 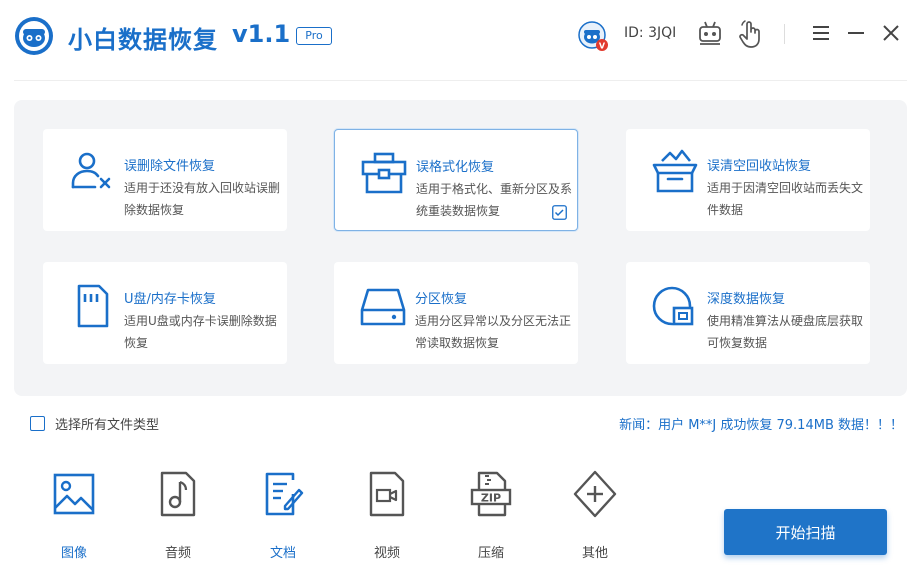 I want to click on card-deep-recovery: 深度数据恢复 使用精准算法从硬盘底层获取可恢复数据, so click(x=748, y=313).